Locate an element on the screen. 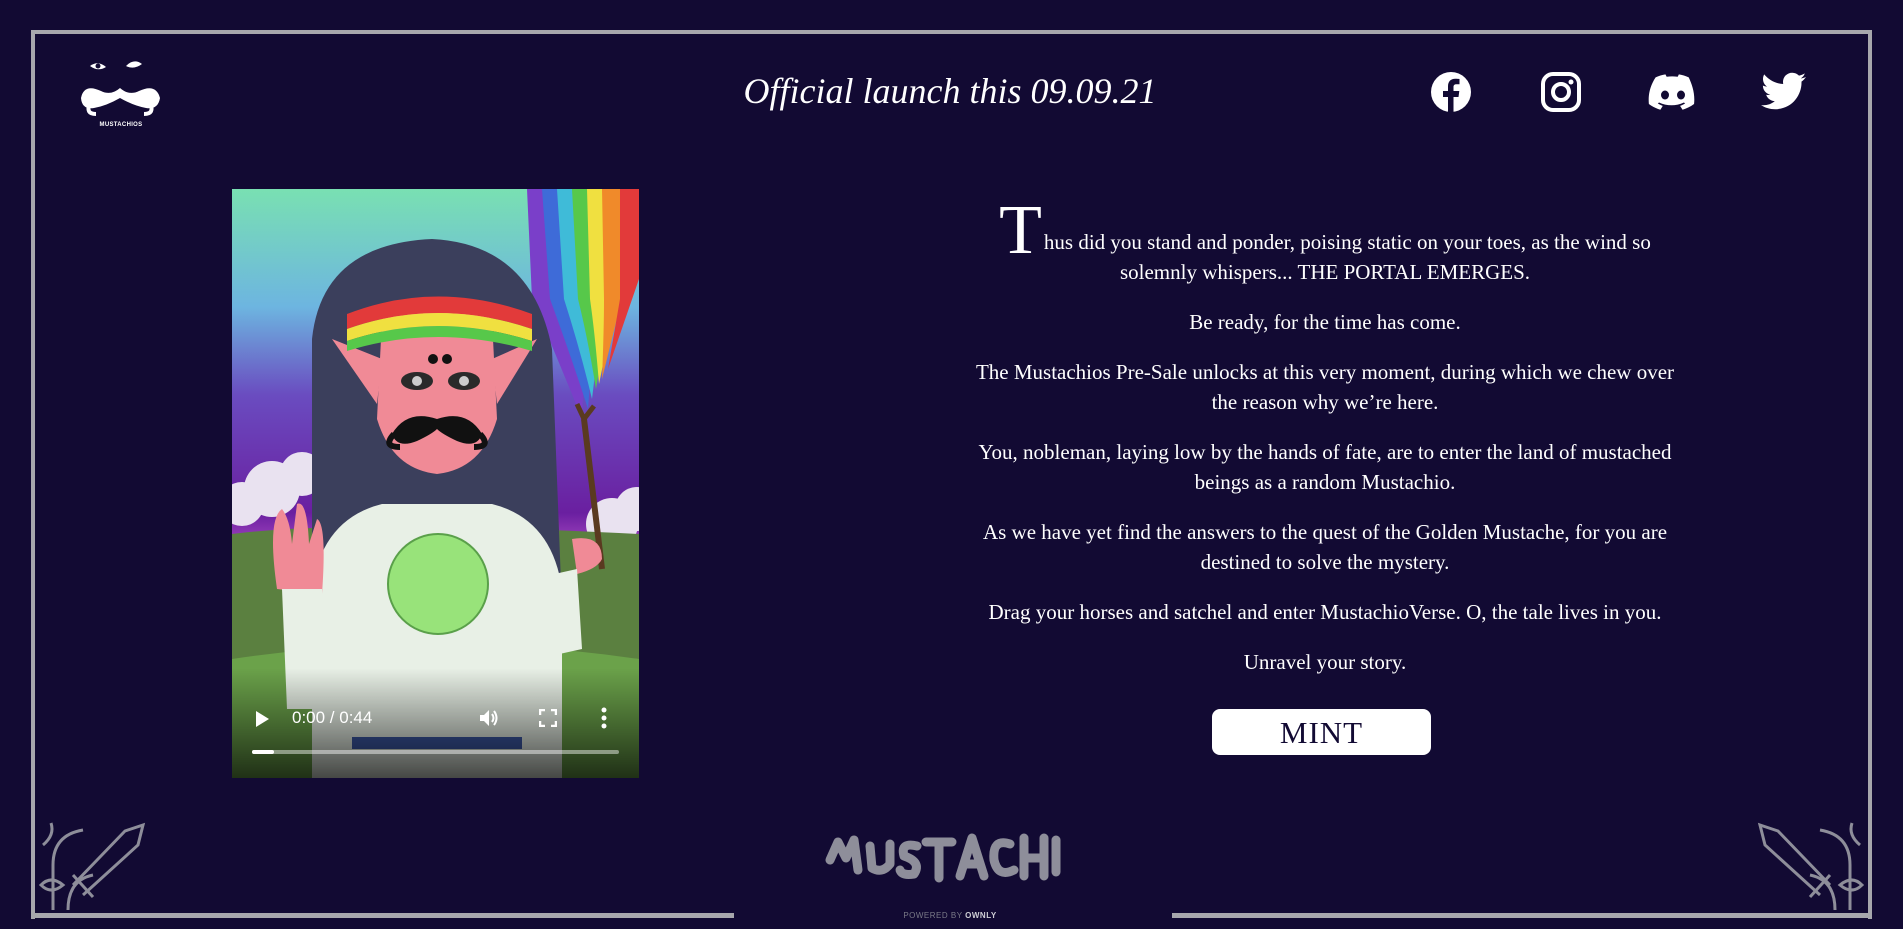 Image resolution: width=1903 pixels, height=929 pixels. twitter-icon is located at coordinates (1783, 91).